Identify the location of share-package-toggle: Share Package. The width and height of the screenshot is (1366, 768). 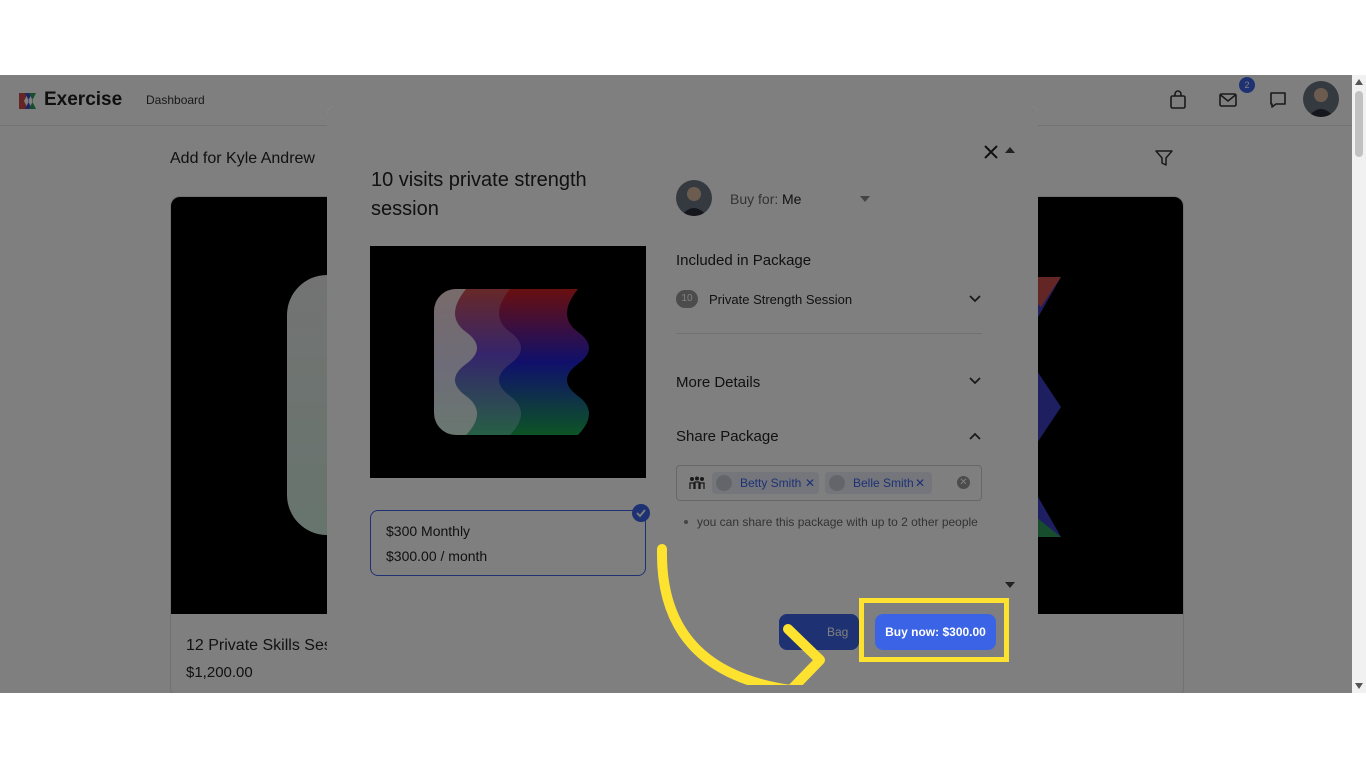
(727, 436).